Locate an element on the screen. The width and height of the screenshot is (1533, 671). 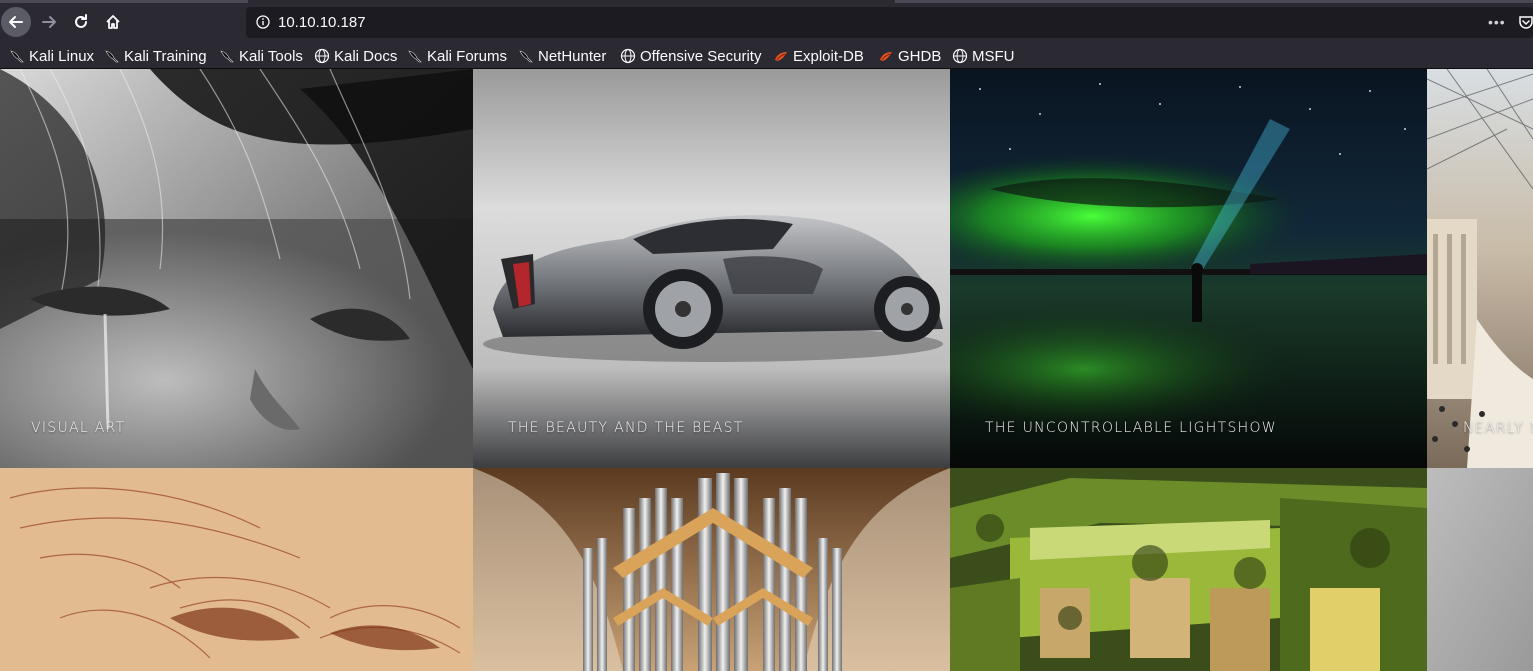
arrow-left-icon is located at coordinates (16, 22).